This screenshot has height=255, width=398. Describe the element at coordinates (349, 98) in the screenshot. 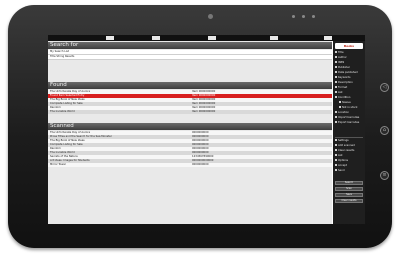

I see `sidebar-item: Condition` at that location.